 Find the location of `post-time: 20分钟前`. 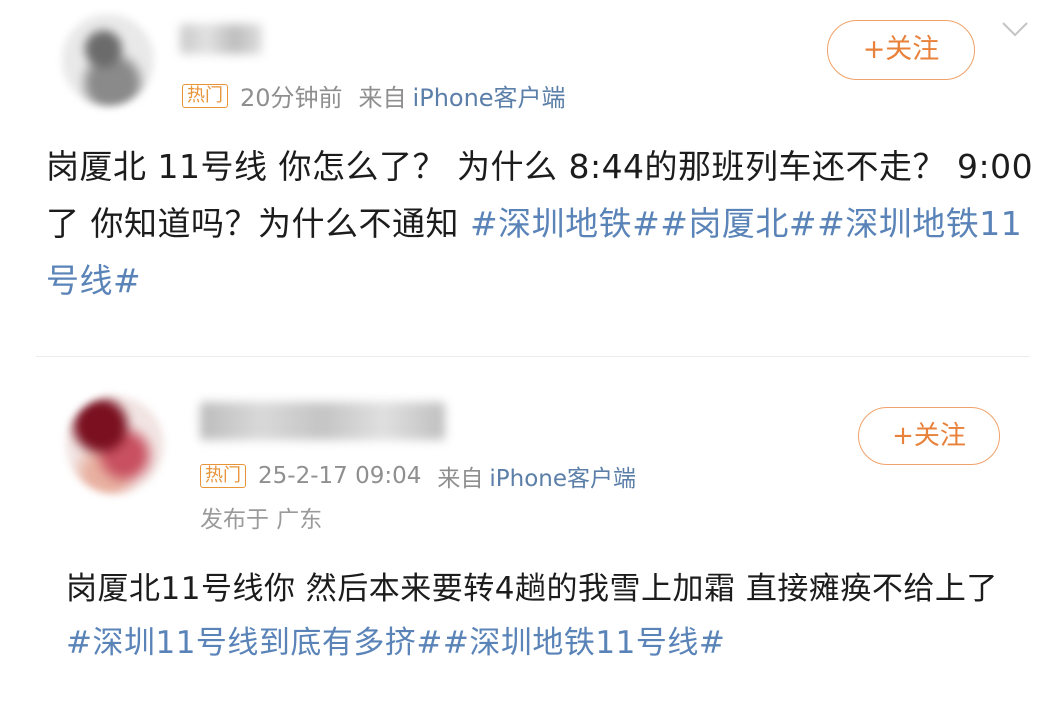

post-time: 20分钟前 is located at coordinates (291, 98).